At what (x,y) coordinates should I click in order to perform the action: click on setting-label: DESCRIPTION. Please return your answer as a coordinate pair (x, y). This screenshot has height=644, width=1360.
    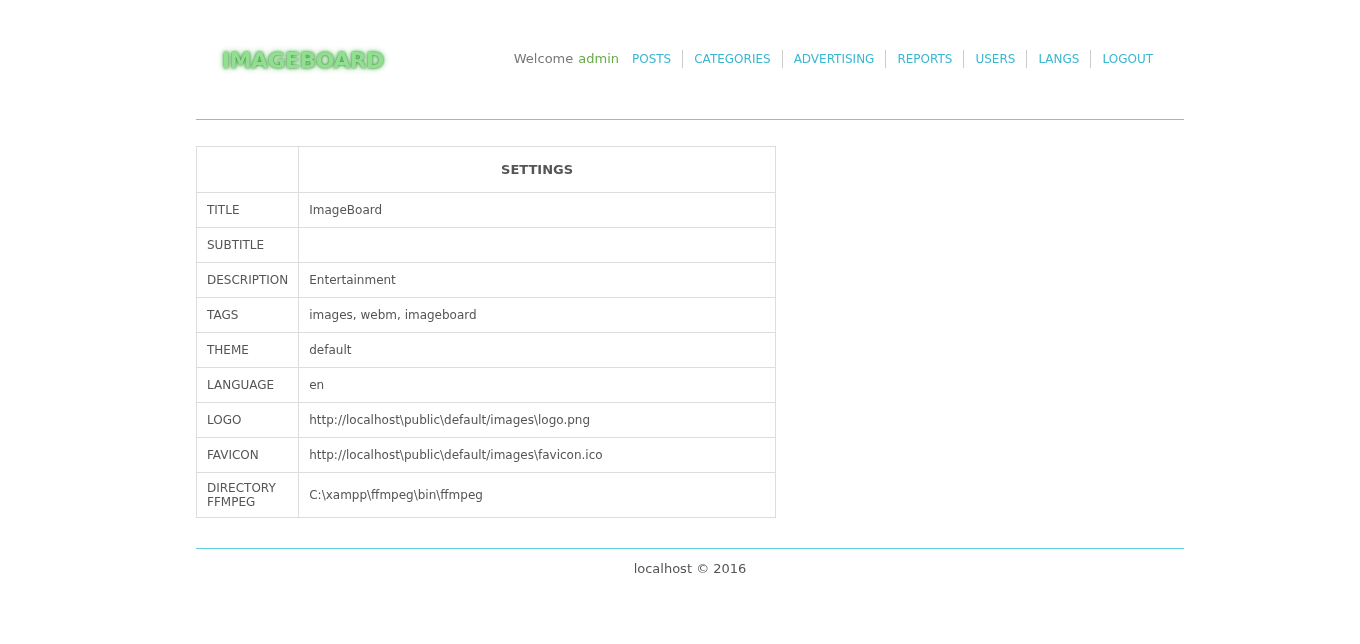
    Looking at the image, I should click on (247, 280).